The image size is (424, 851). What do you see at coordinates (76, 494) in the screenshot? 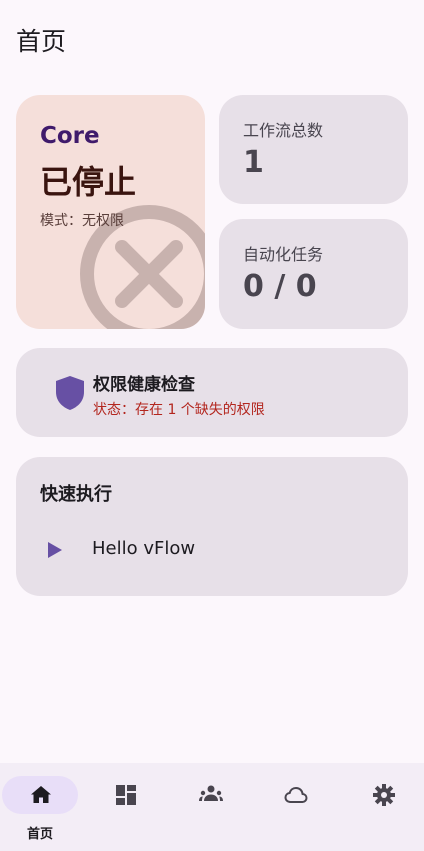
I see `quick-run-title: 快速执行` at bounding box center [76, 494].